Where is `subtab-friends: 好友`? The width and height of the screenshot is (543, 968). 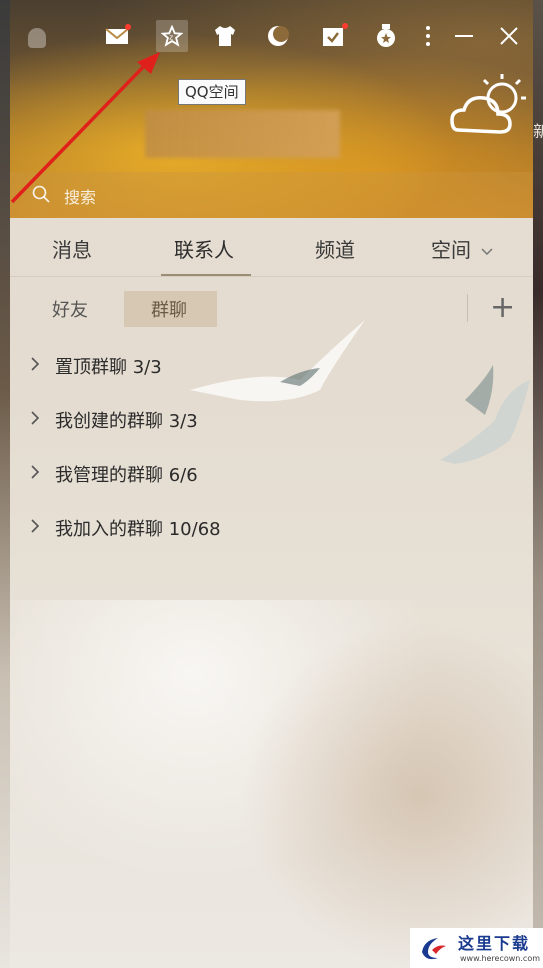 subtab-friends: 好友 is located at coordinates (70, 309).